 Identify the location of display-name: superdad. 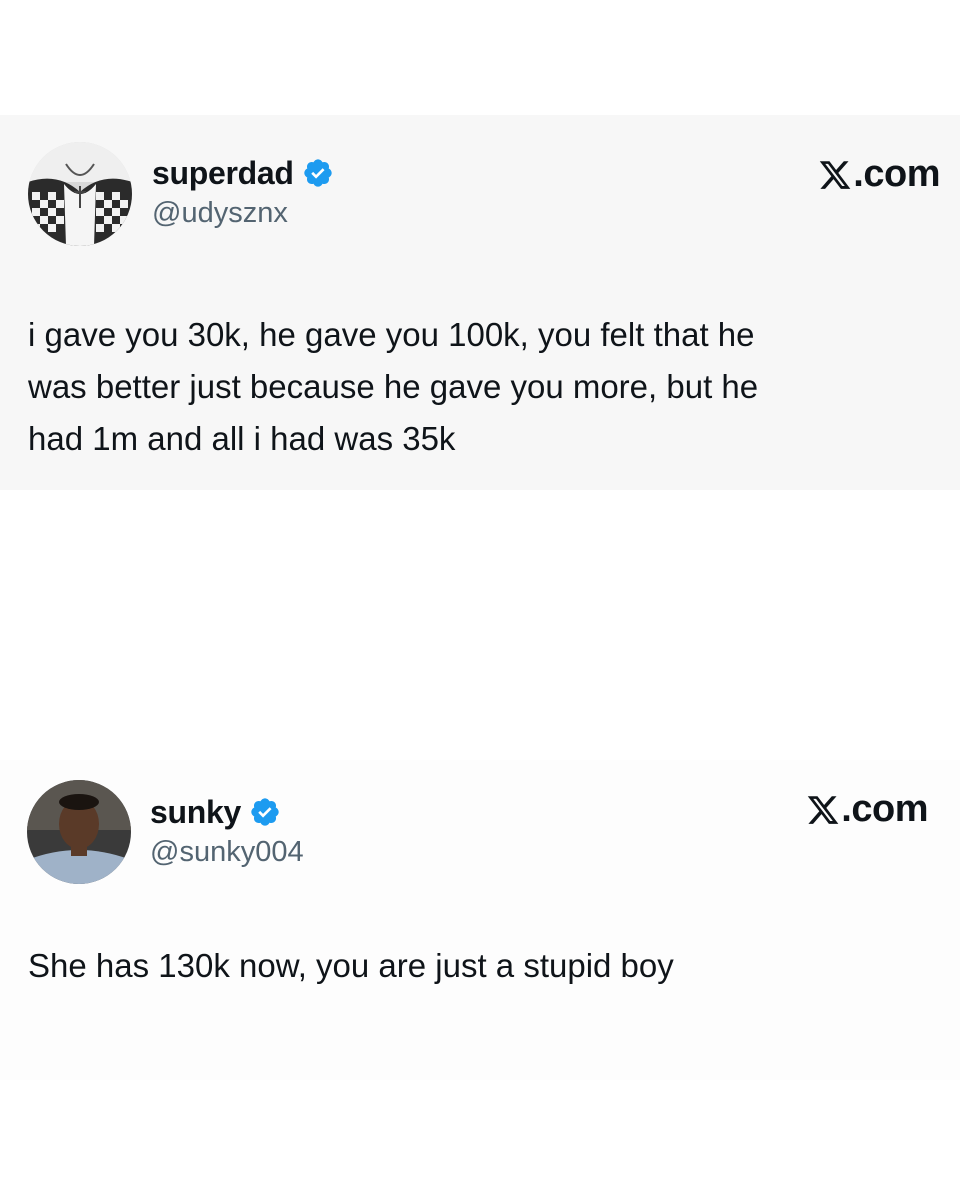
(223, 173).